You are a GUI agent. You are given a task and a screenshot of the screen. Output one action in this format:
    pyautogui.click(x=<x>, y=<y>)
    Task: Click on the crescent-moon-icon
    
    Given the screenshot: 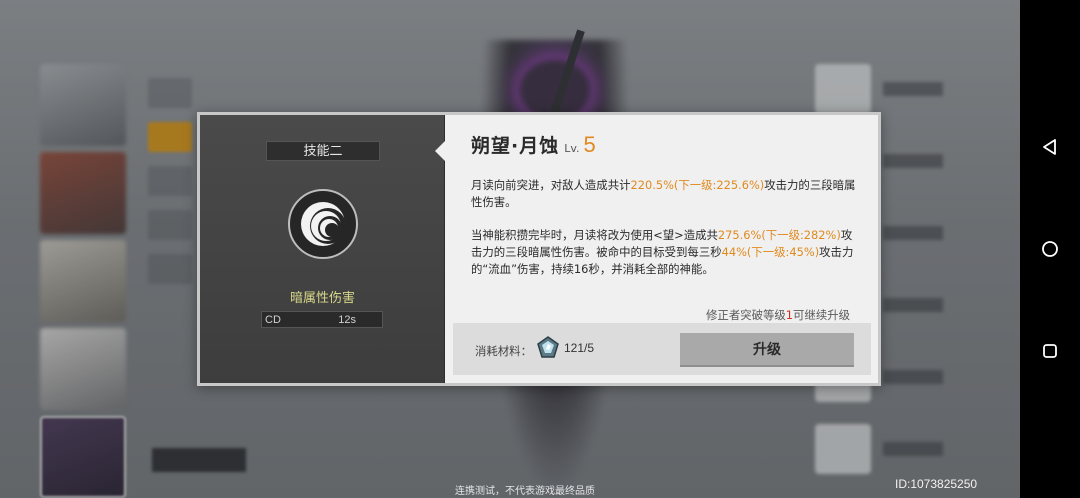 What is the action you would take?
    pyautogui.click(x=323, y=224)
    